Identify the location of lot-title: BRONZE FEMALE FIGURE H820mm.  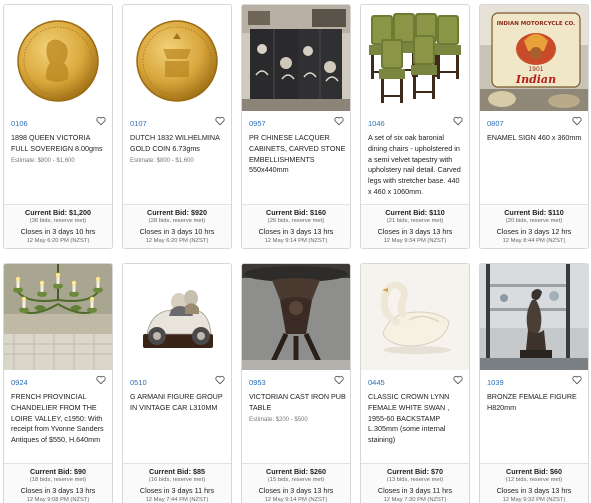
(535, 403).